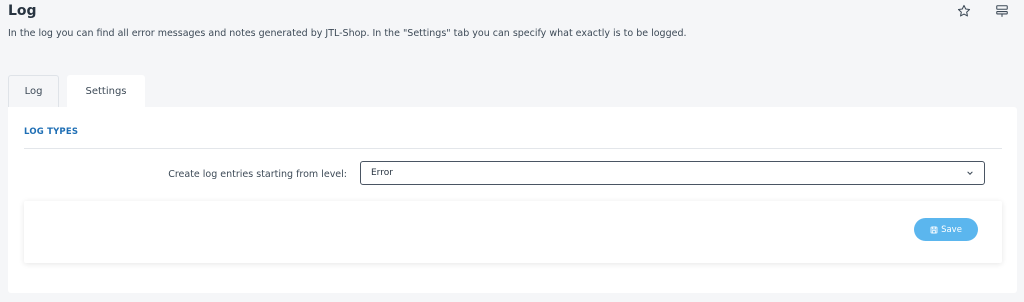  Describe the element at coordinates (382, 173) in the screenshot. I see `log-level-value: Error` at that location.